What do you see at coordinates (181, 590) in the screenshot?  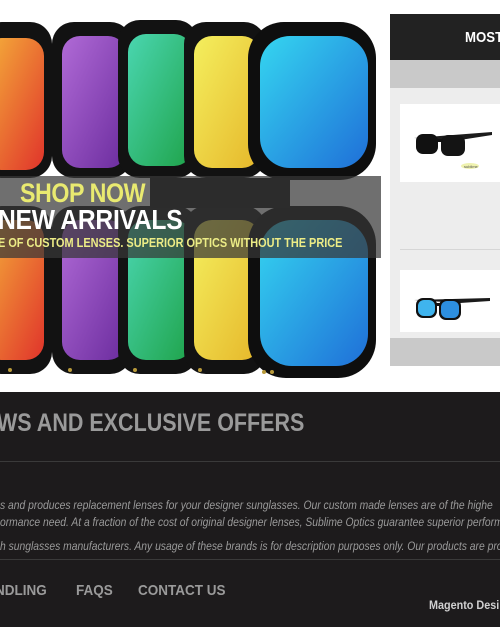 I see `footer-link-contact-us: CONTACT US` at bounding box center [181, 590].